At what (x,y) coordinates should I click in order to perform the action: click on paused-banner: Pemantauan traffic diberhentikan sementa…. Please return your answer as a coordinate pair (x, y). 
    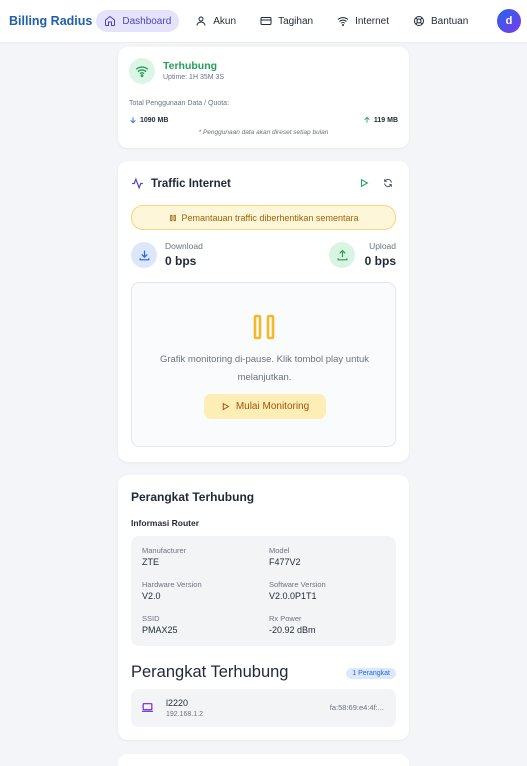
    Looking at the image, I should click on (263, 217).